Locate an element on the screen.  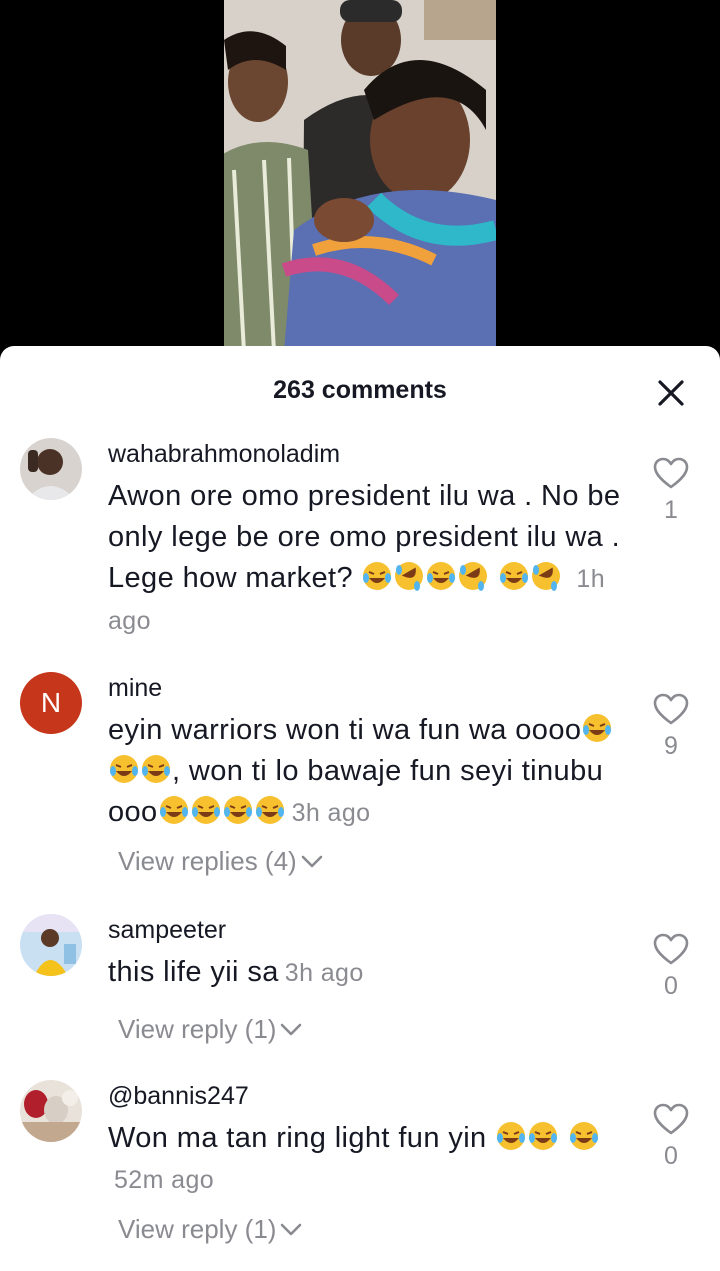
comment-count: 263 comments is located at coordinates (360, 390).